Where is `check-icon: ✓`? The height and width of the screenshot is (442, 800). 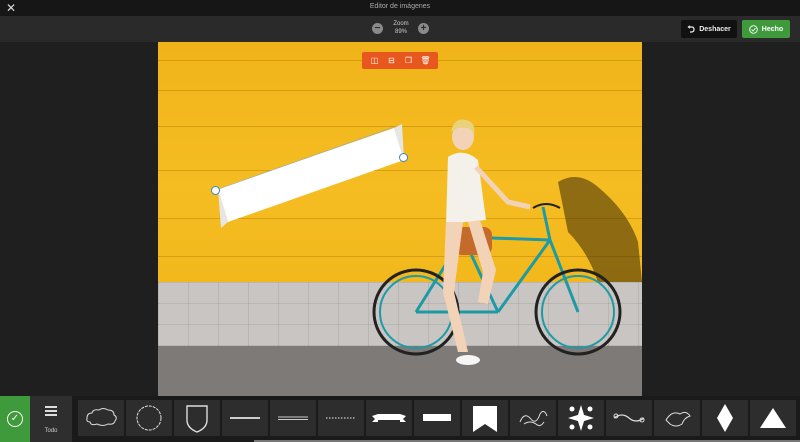
check-icon: ✓ is located at coordinates (15, 419).